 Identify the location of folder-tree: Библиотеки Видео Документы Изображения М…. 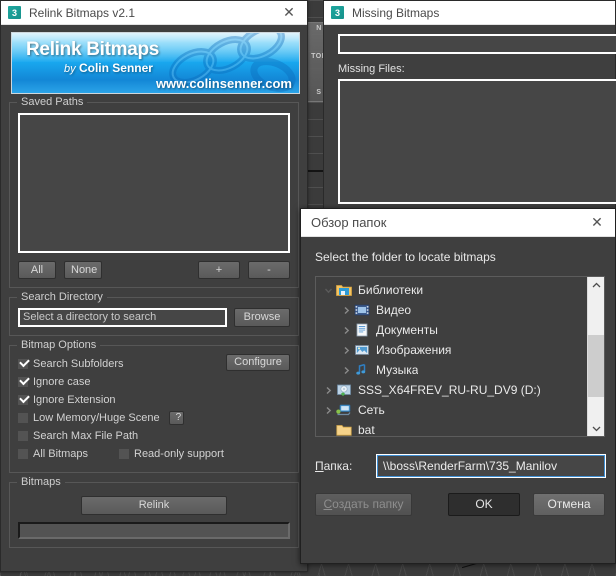
(451, 356).